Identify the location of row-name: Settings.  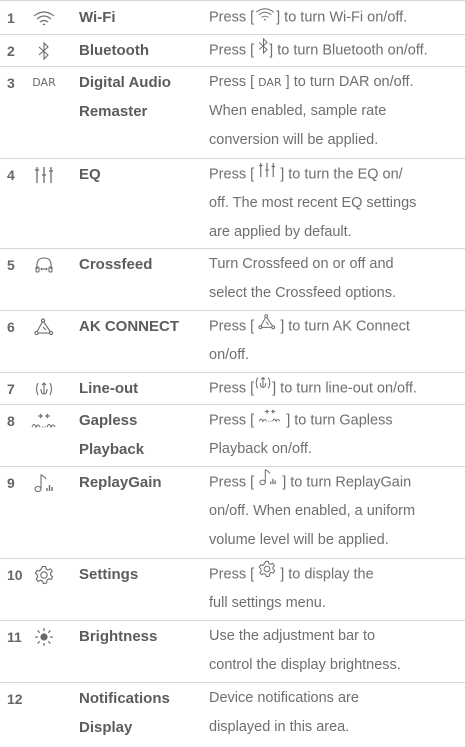
(109, 574).